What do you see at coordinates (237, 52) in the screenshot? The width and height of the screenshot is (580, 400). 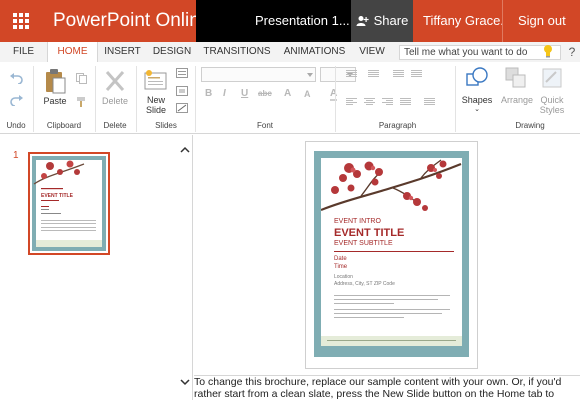 I see `tab-transitions: TRANSITIONS` at bounding box center [237, 52].